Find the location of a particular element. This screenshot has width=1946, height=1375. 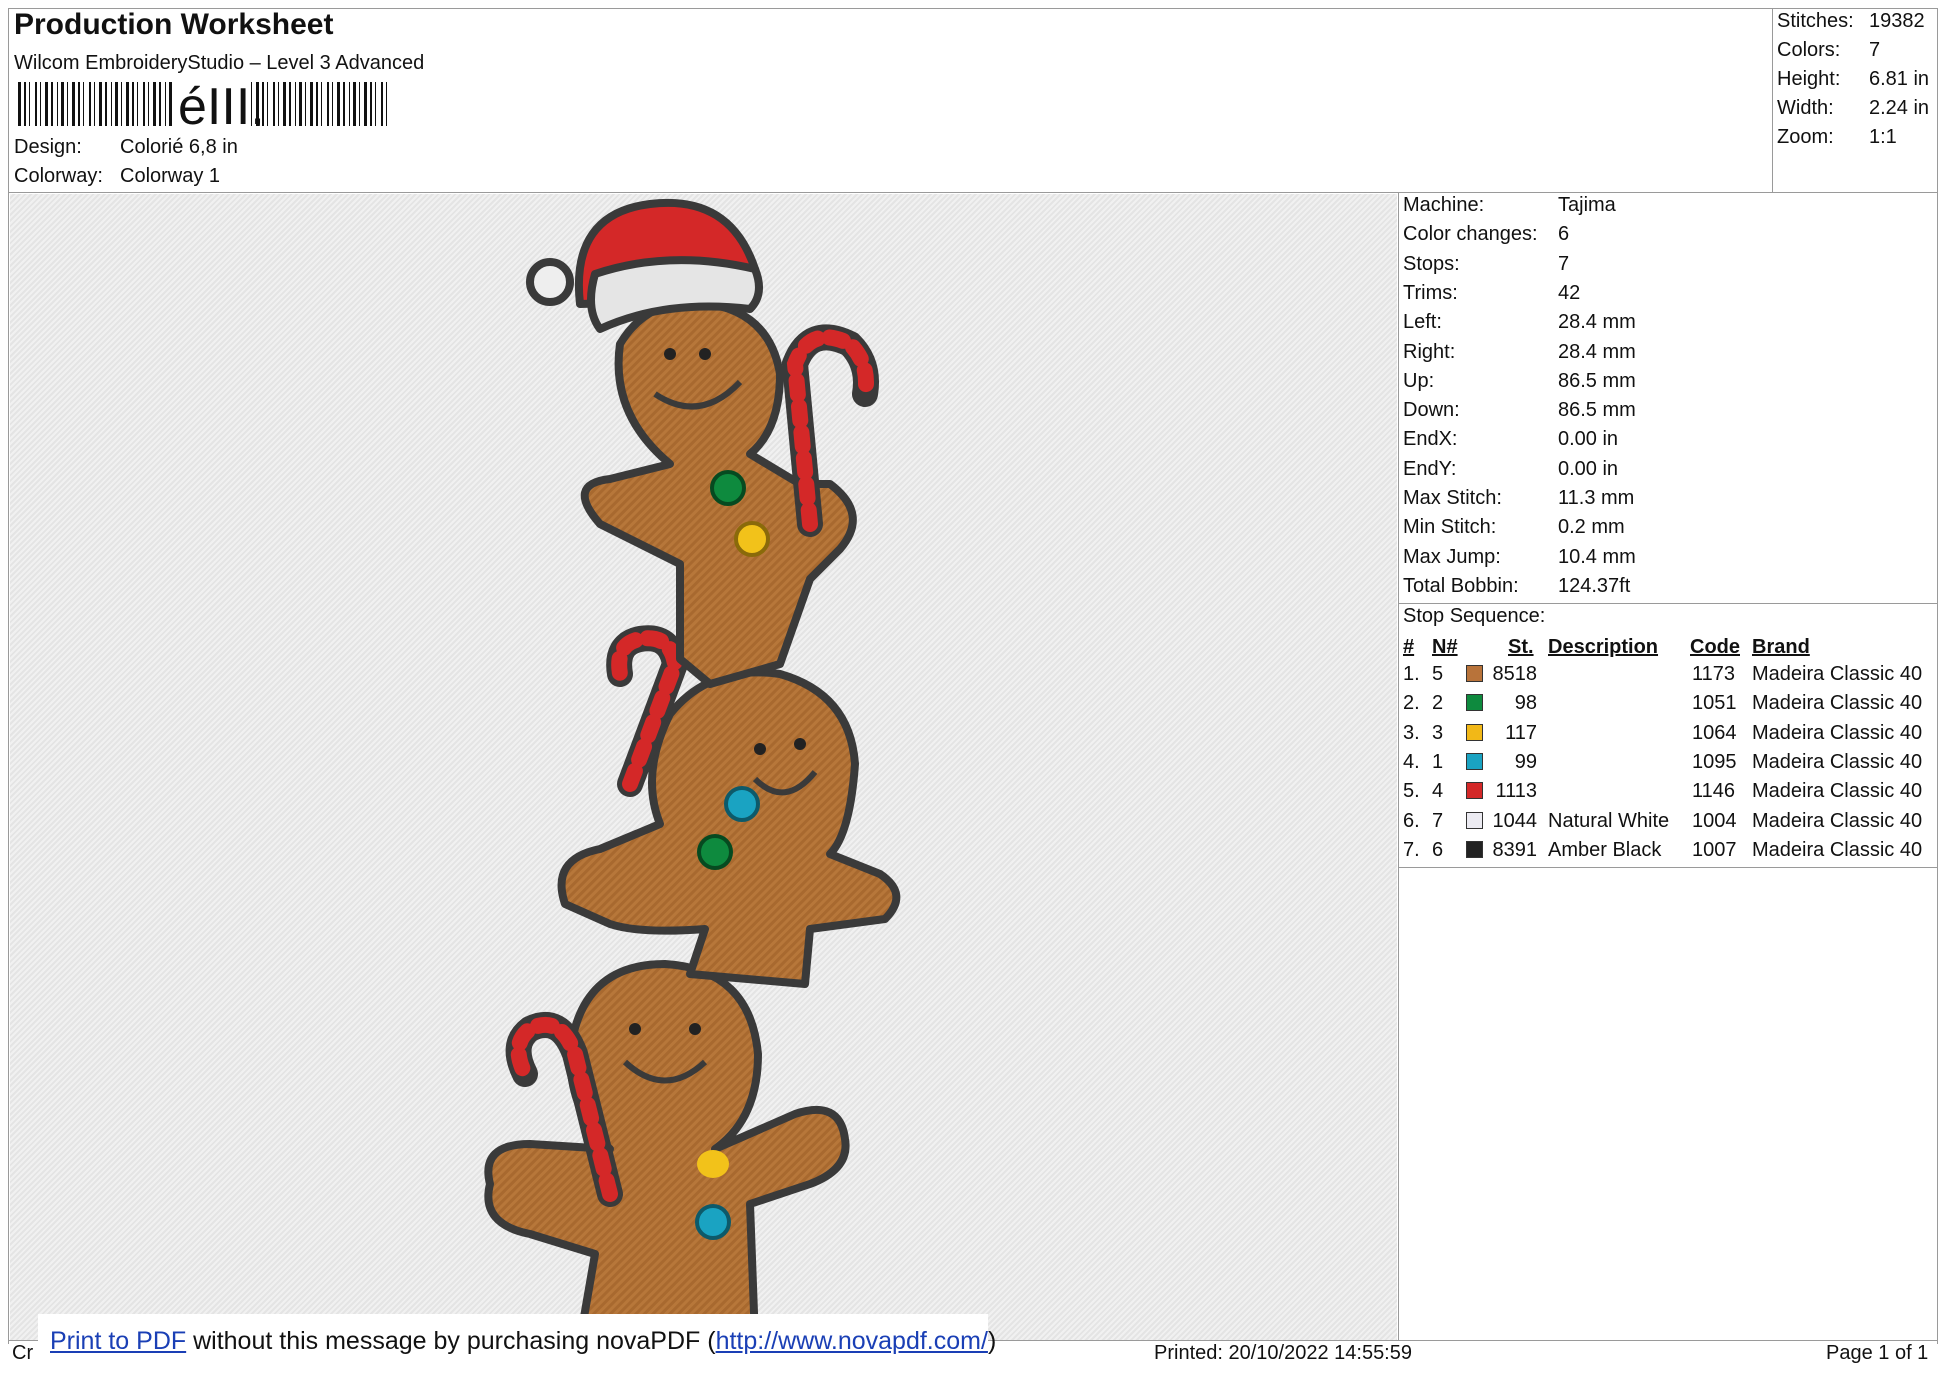

row-needle: 5 is located at coordinates (1438, 674).